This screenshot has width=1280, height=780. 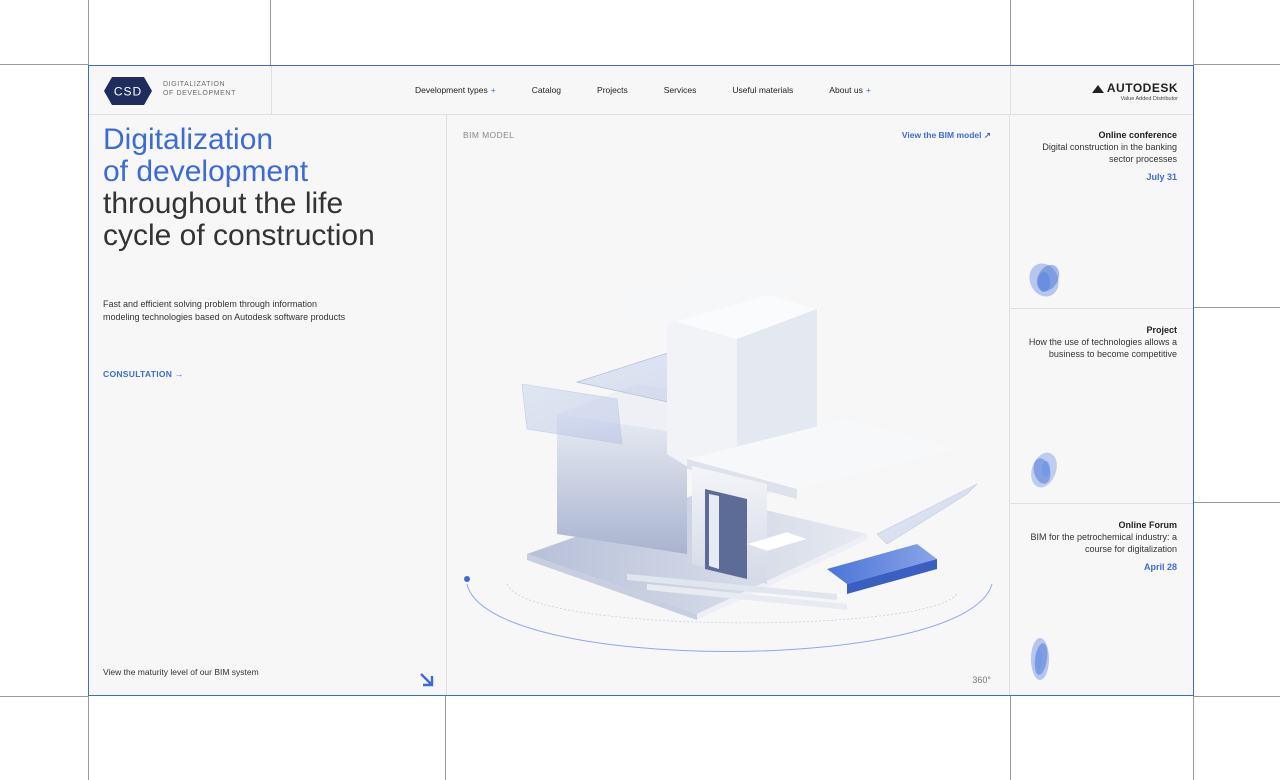 I want to click on model-glass-panel, so click(x=572, y=414).